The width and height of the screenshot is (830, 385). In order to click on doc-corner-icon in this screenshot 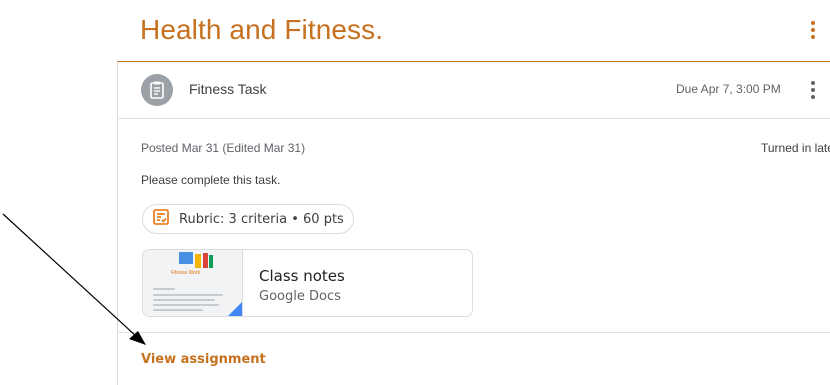, I will do `click(234, 309)`.